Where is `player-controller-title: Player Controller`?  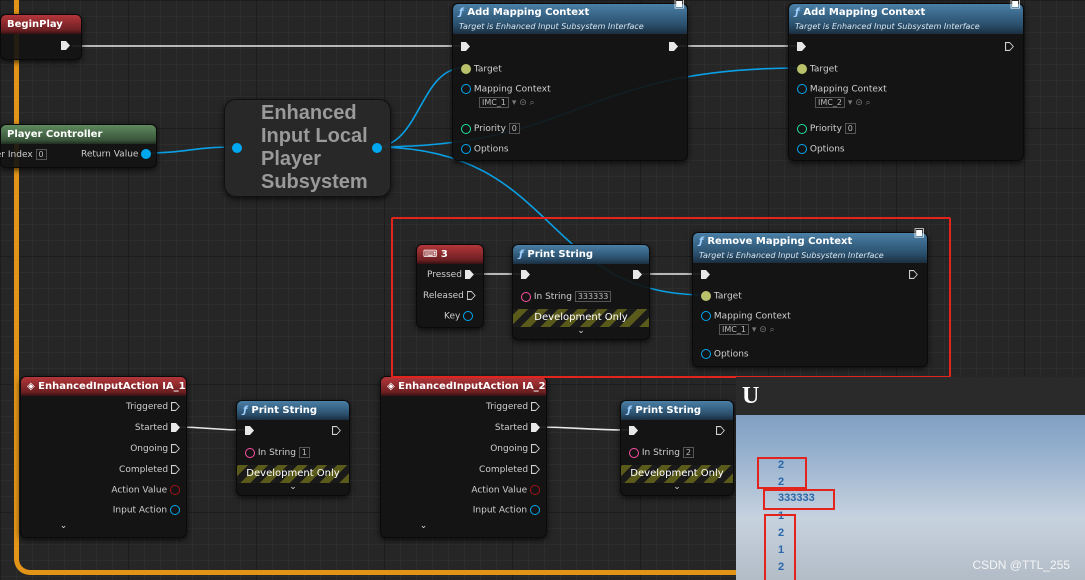
player-controller-title: Player Controller is located at coordinates (55, 134).